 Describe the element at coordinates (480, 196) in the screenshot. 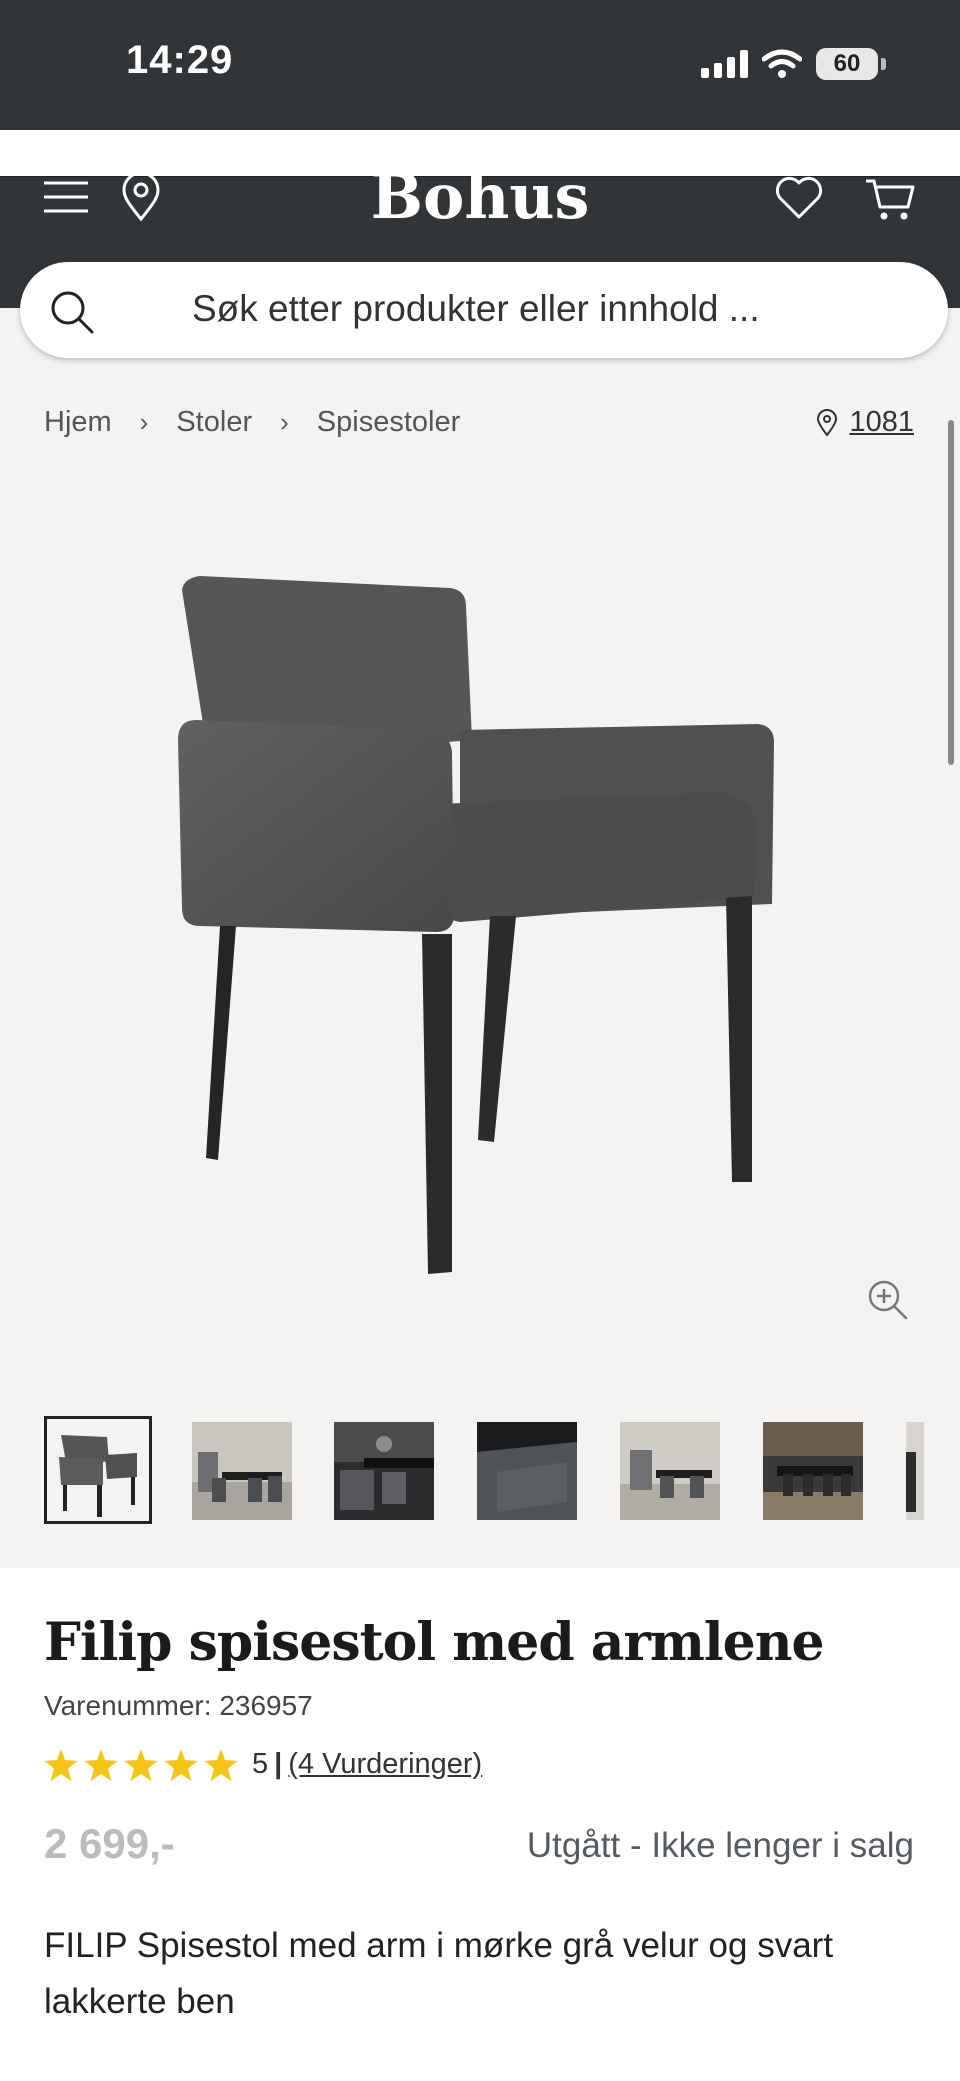

I see `bohus-logo: Bohus` at that location.